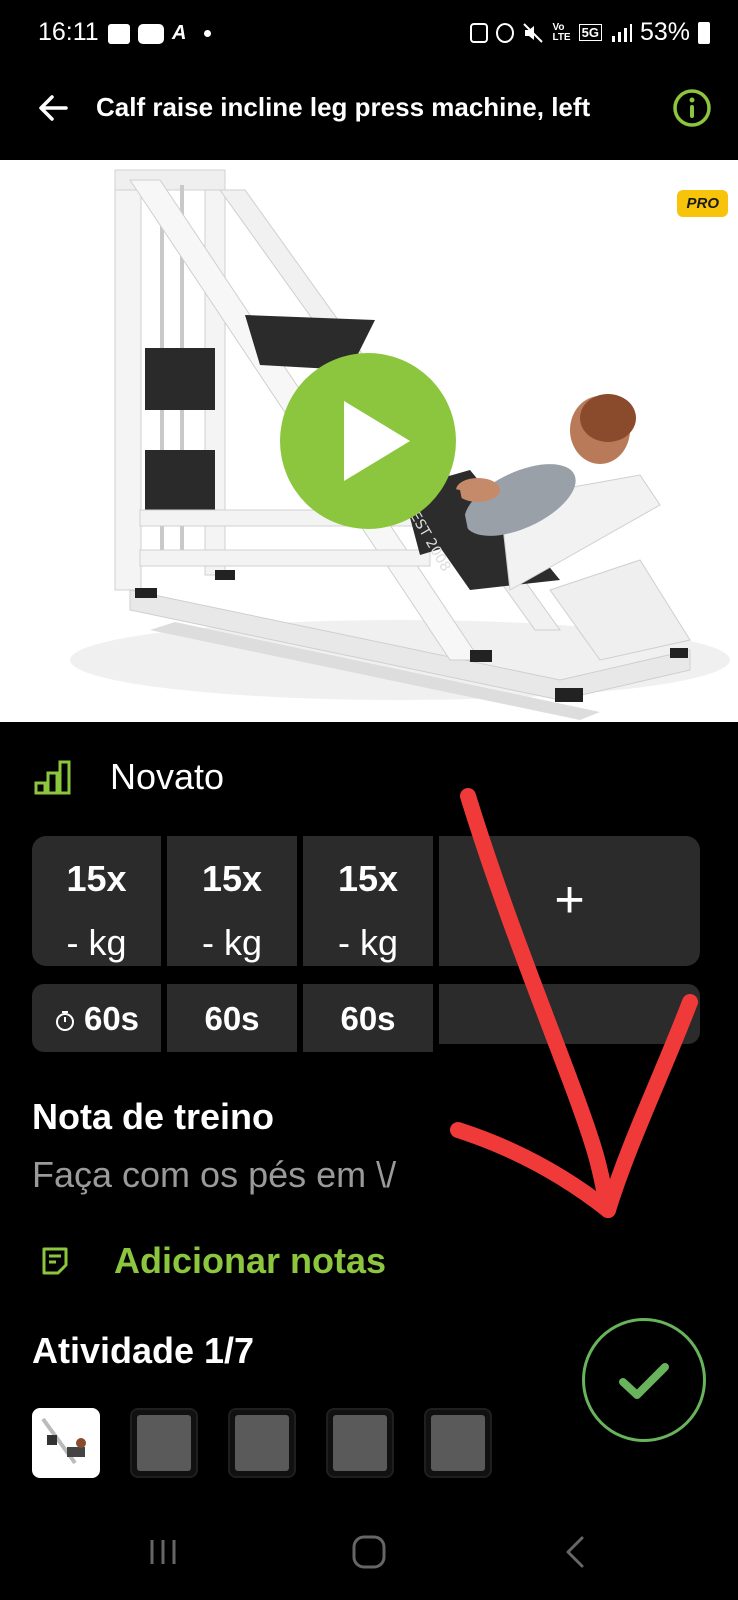  Describe the element at coordinates (214, 1174) in the screenshot. I see `note-text: Faça com os pés em \/` at that location.